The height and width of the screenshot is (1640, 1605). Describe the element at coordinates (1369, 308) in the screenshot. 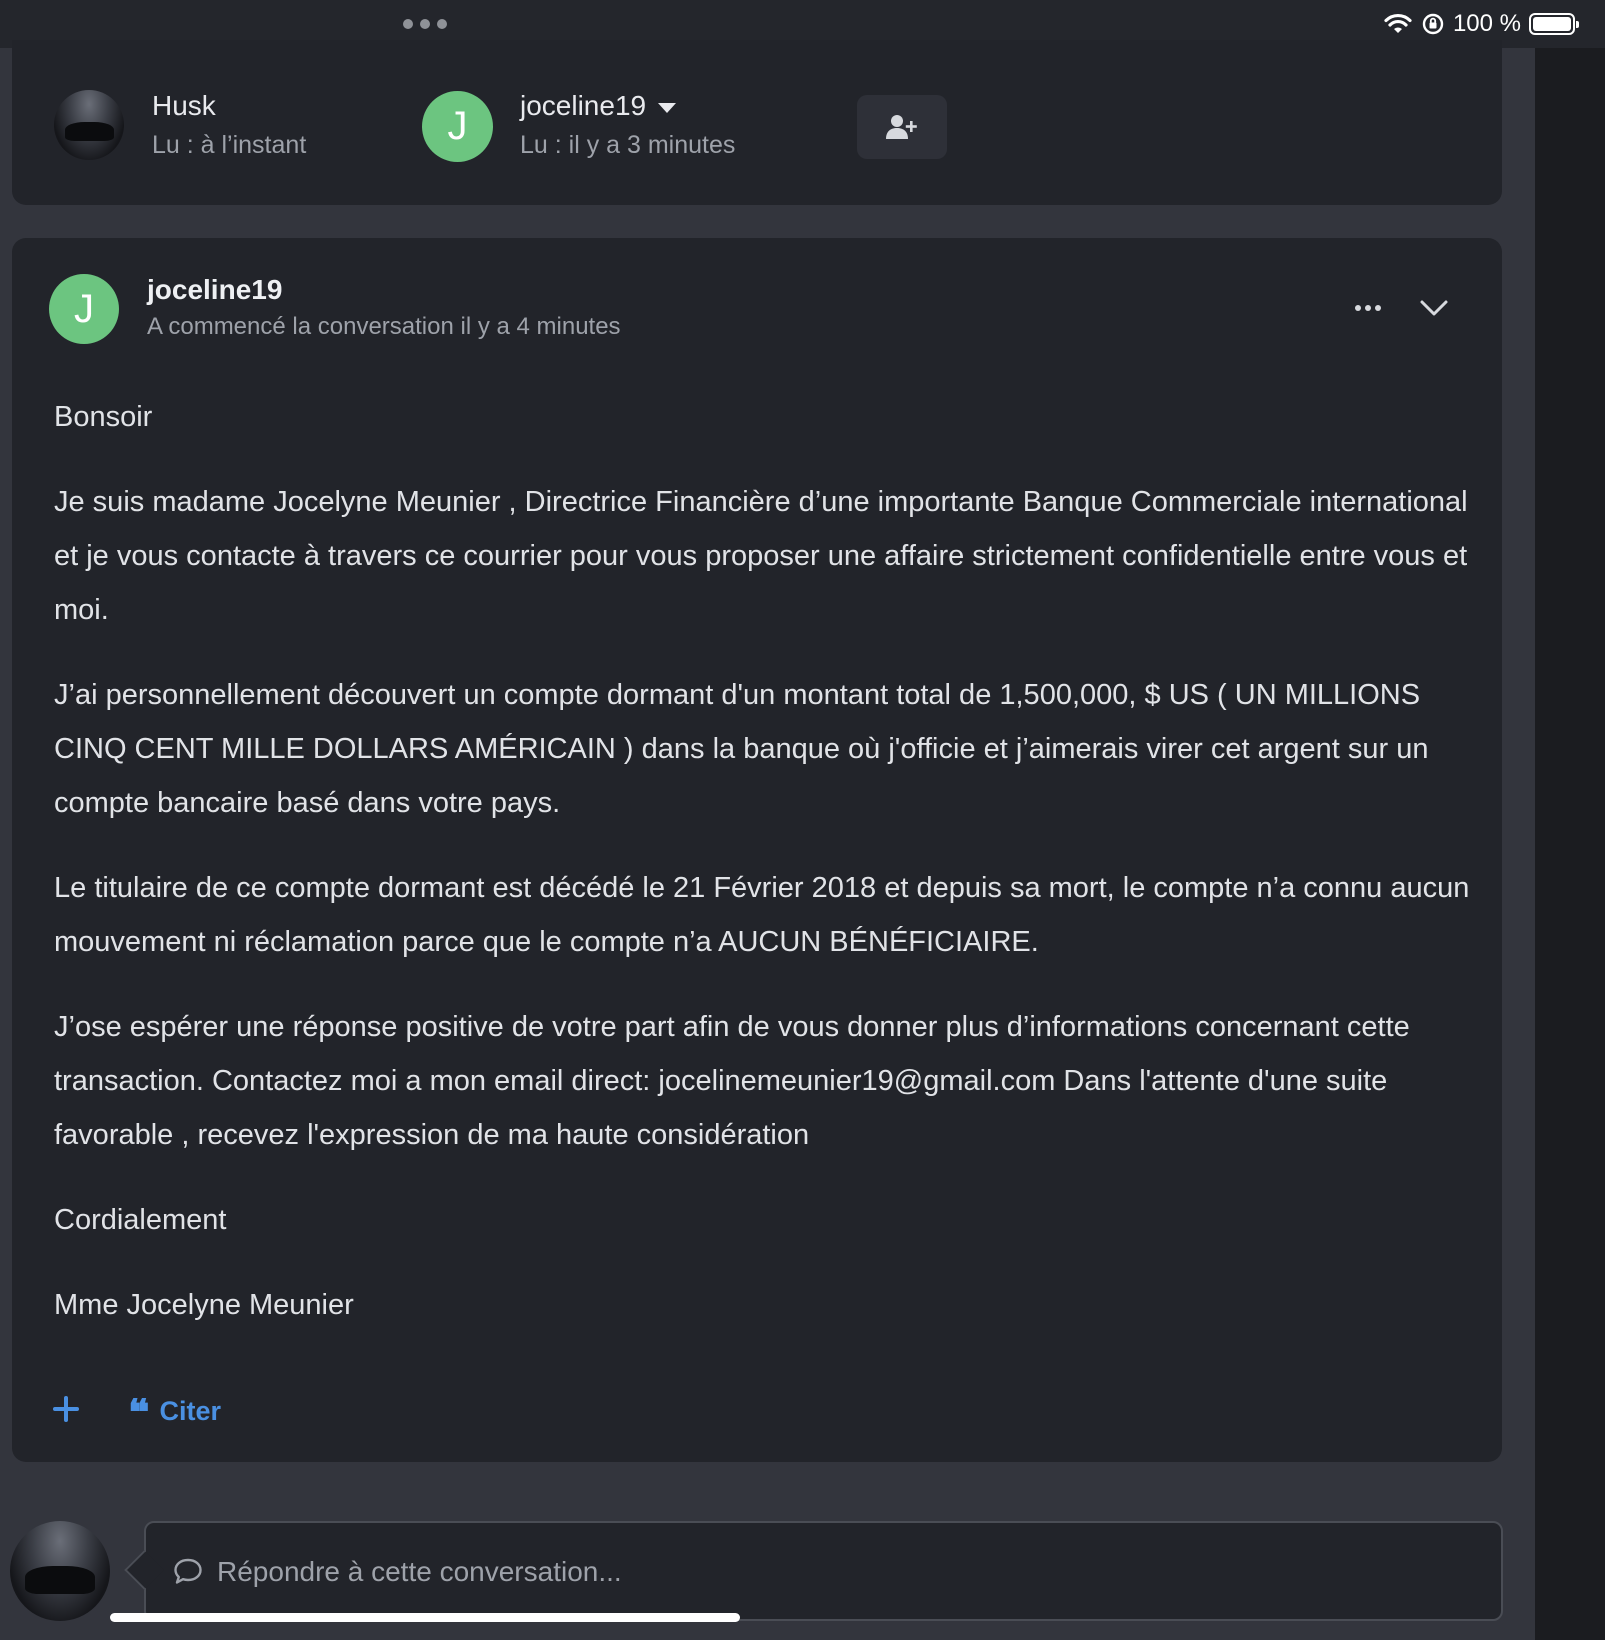

I see `message-options-button` at that location.